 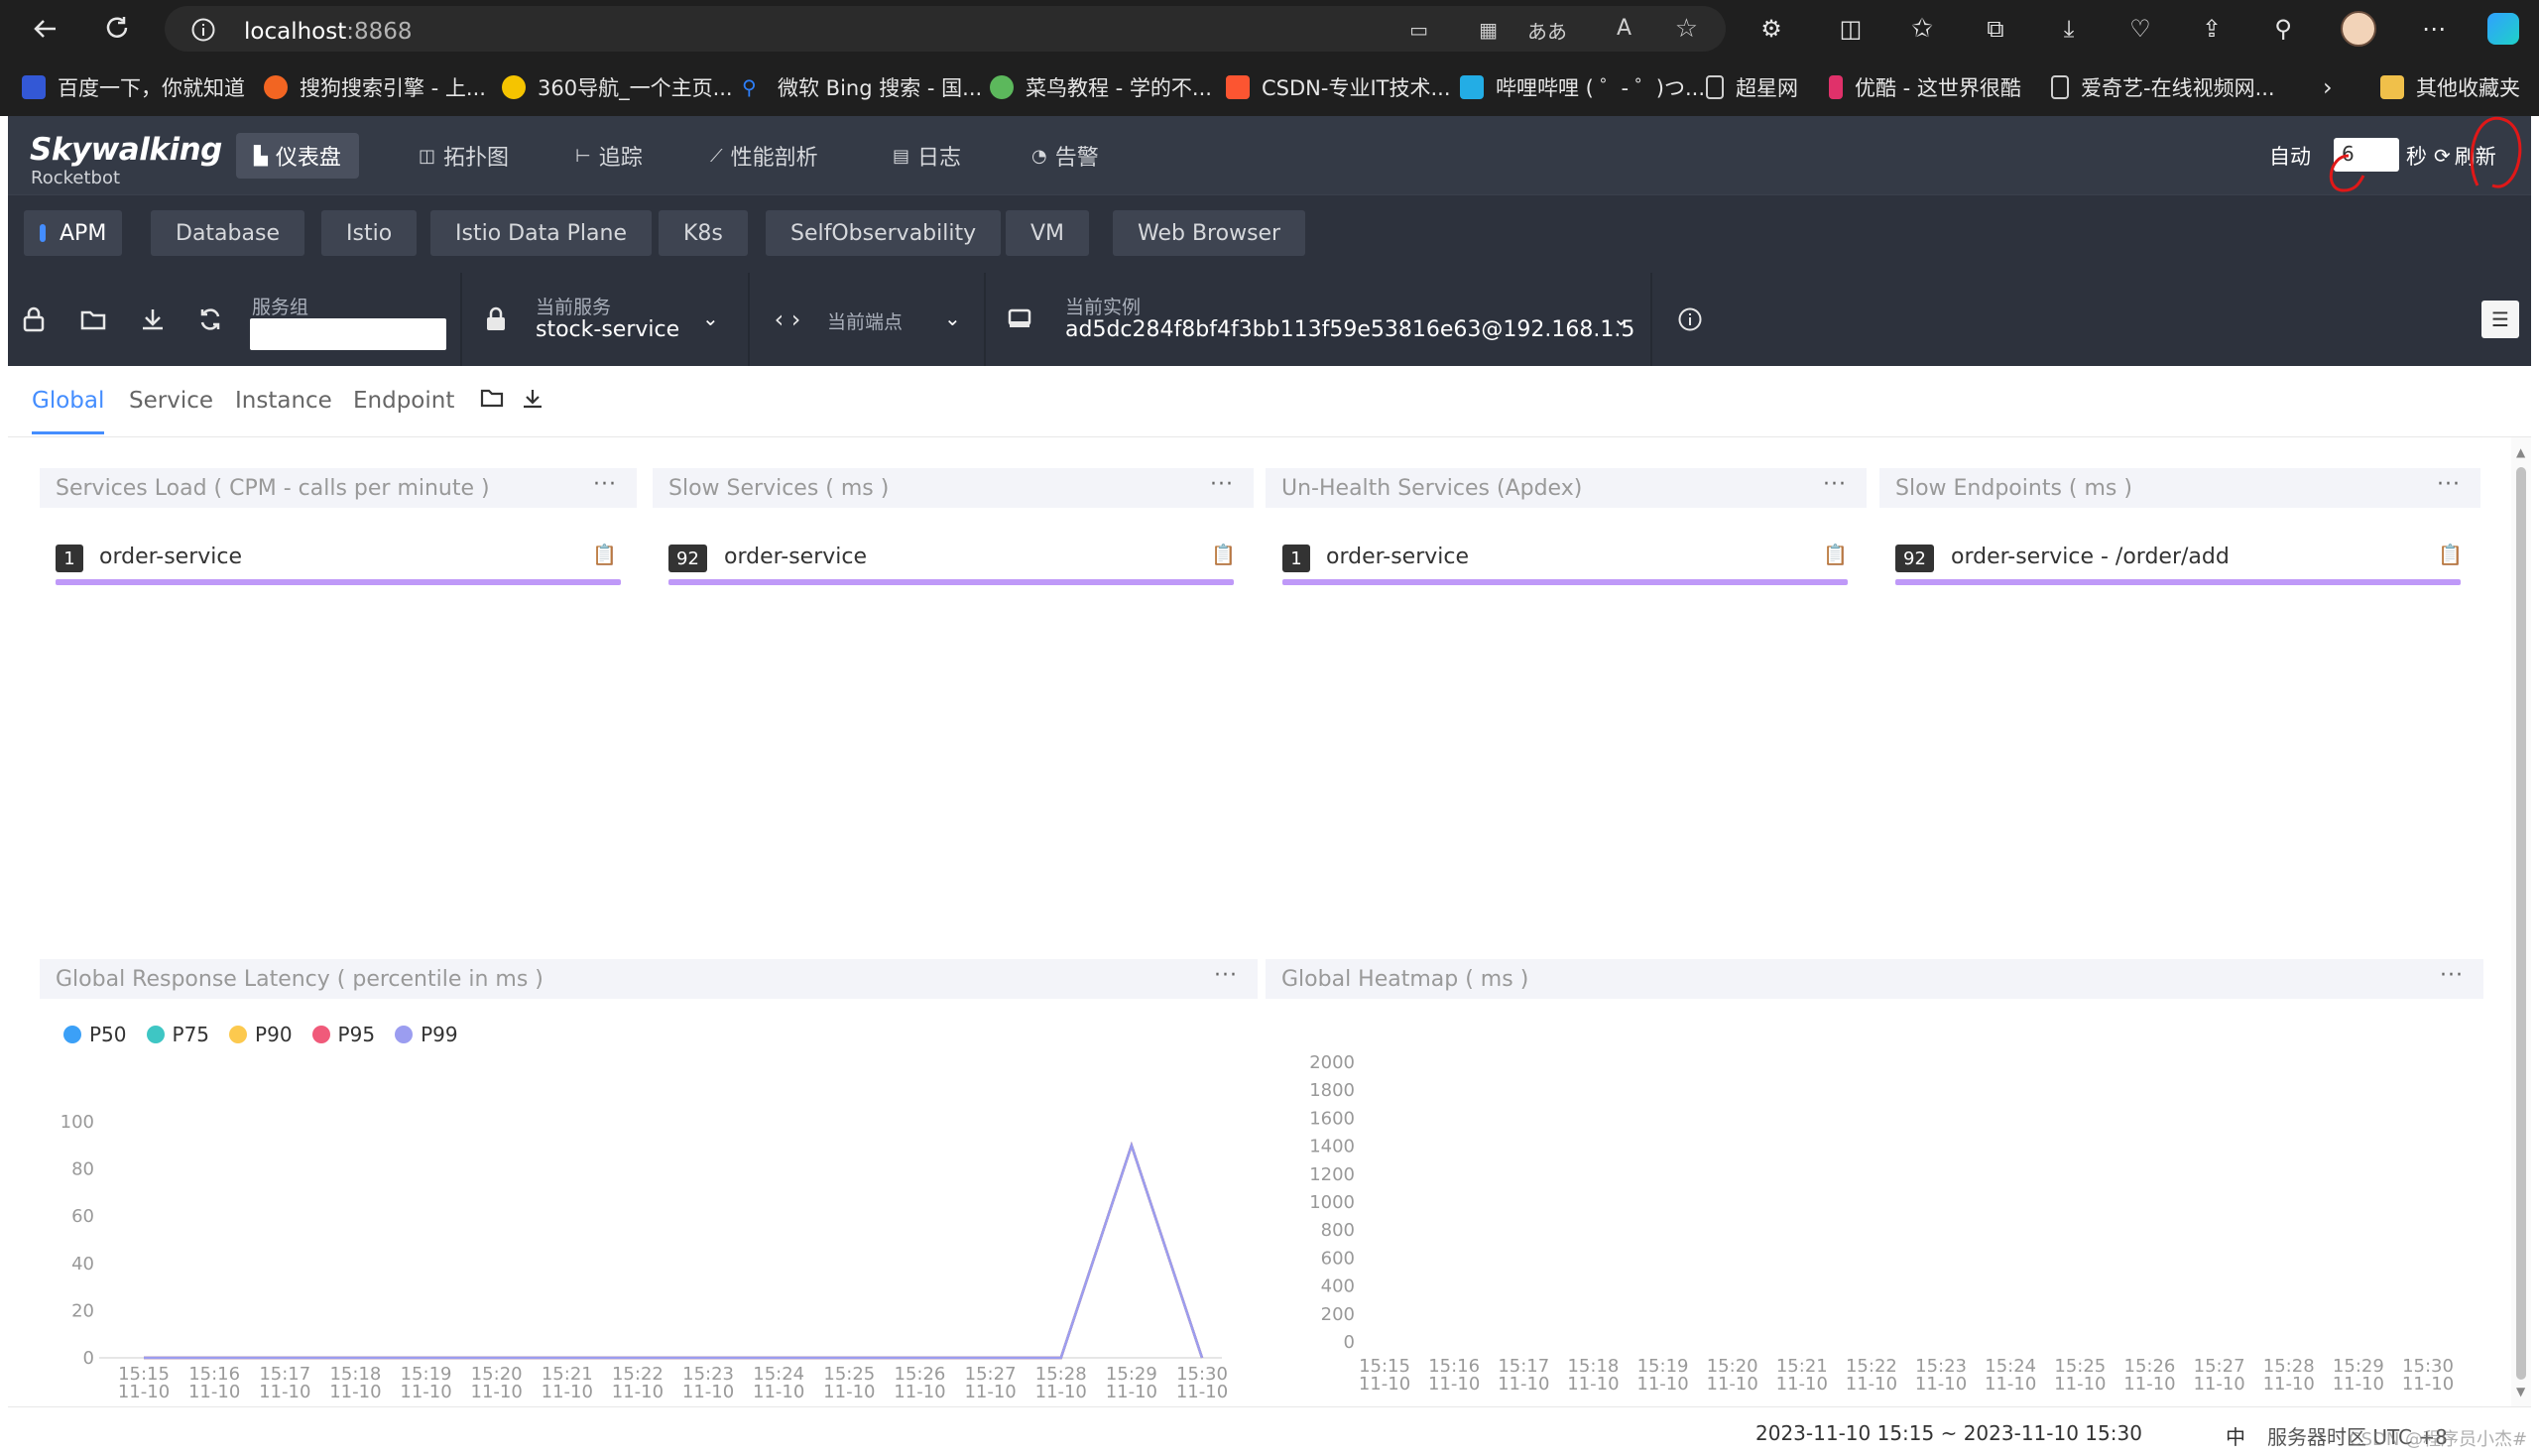 What do you see at coordinates (171, 401) in the screenshot?
I see `tab-service: Service` at bounding box center [171, 401].